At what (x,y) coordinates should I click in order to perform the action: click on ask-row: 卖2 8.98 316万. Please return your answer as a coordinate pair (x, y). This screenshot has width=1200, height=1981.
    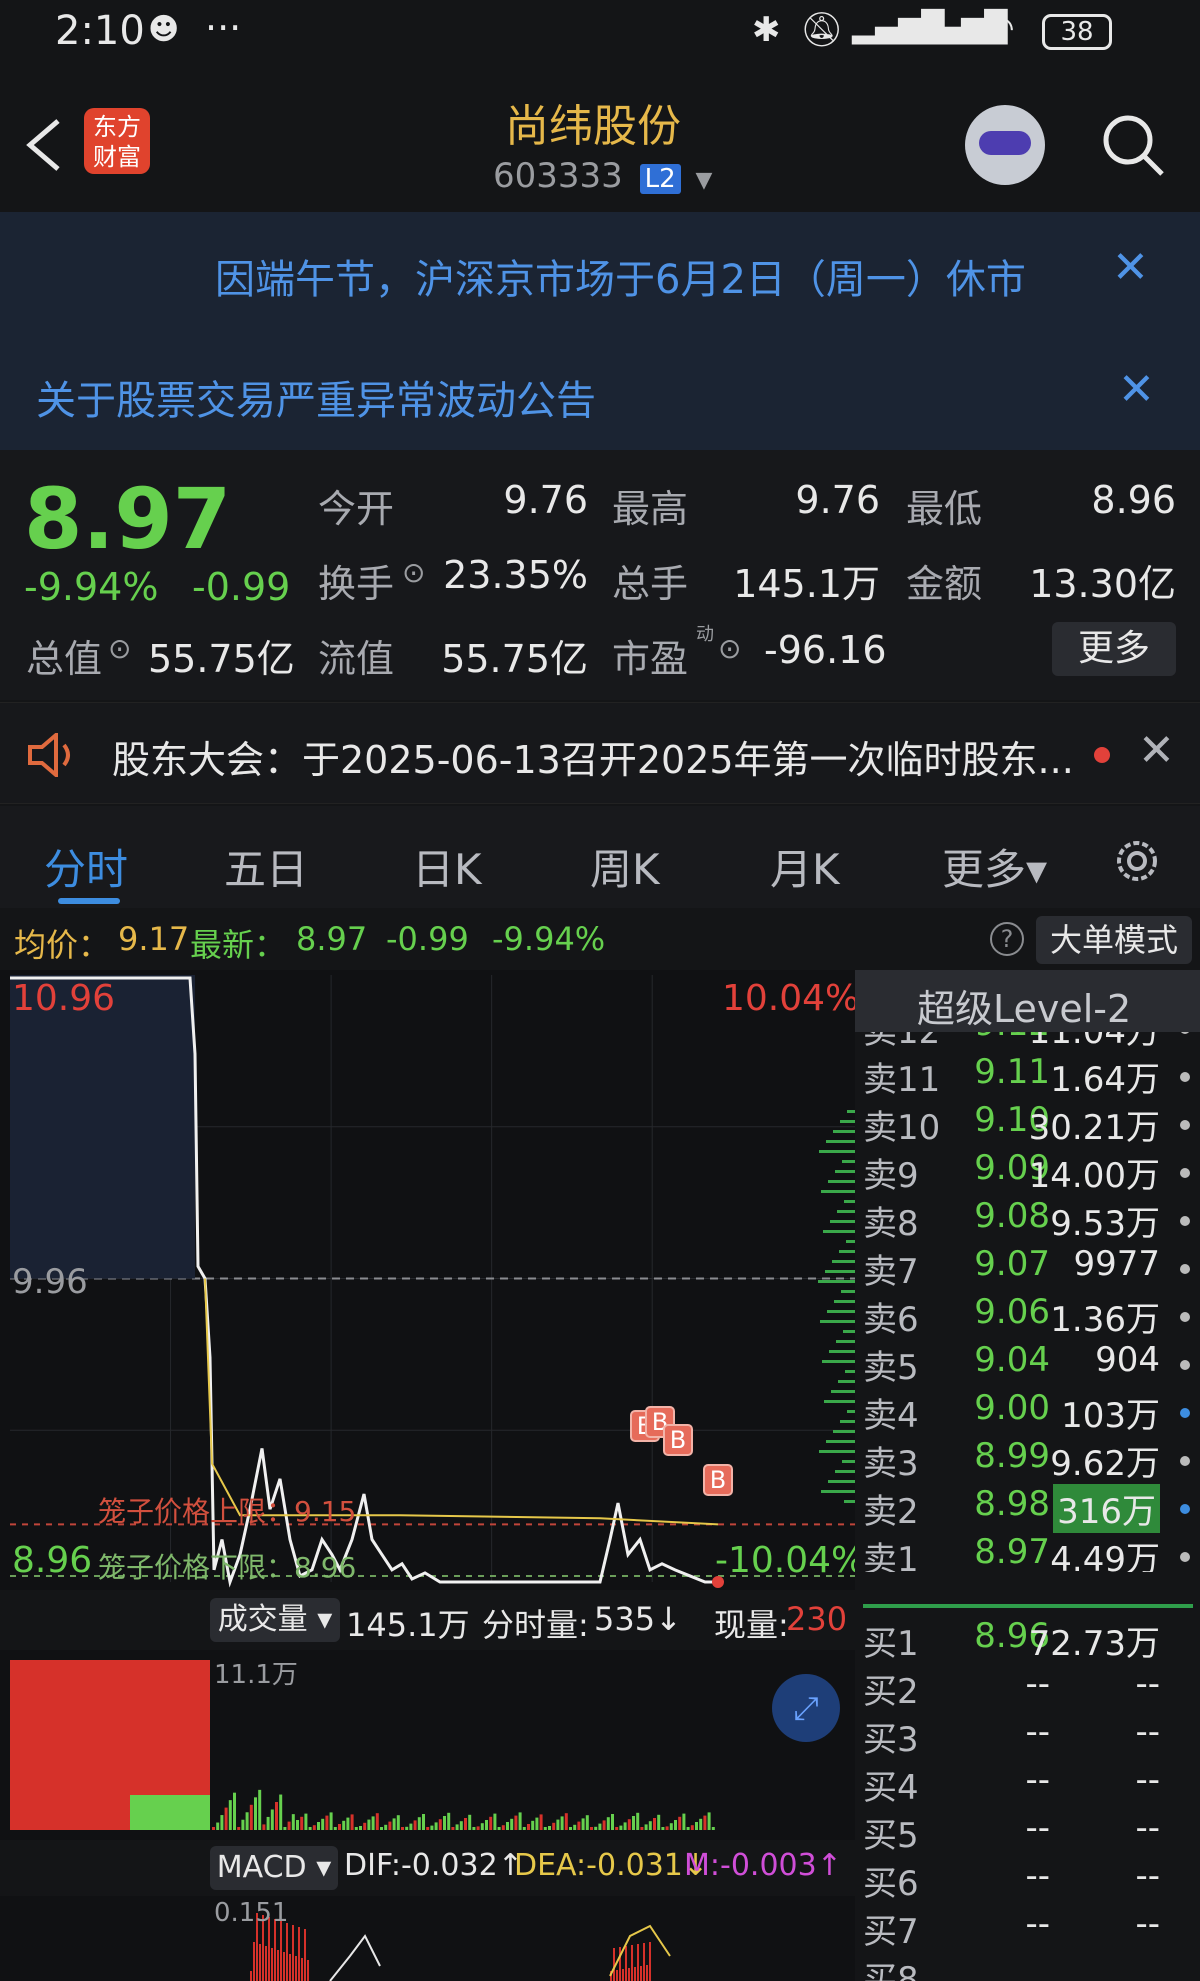
    Looking at the image, I should click on (1027, 1508).